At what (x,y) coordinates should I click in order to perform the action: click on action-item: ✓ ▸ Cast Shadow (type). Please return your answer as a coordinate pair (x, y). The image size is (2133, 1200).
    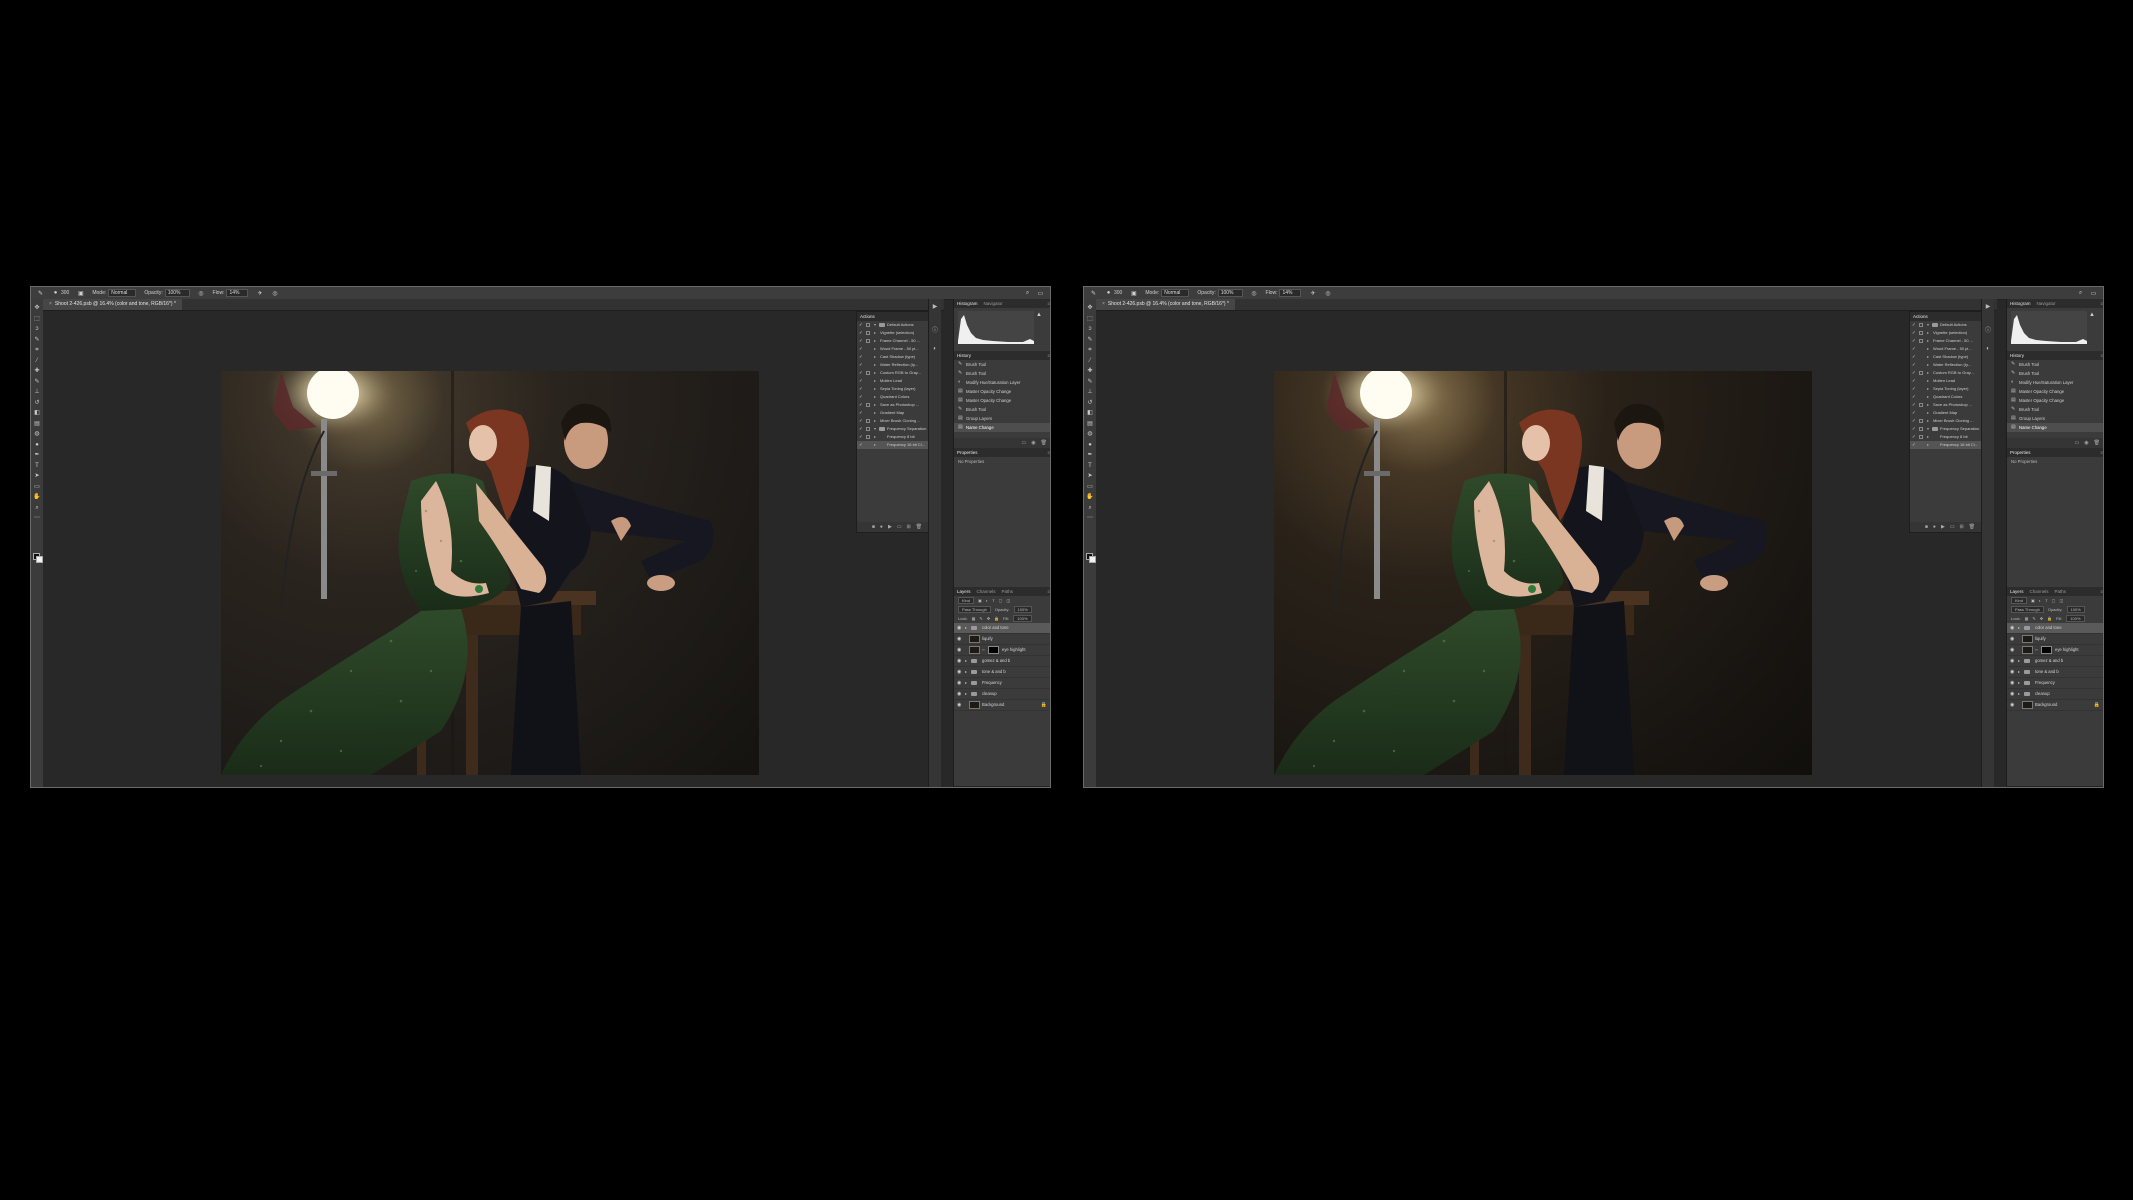
    Looking at the image, I should click on (897, 357).